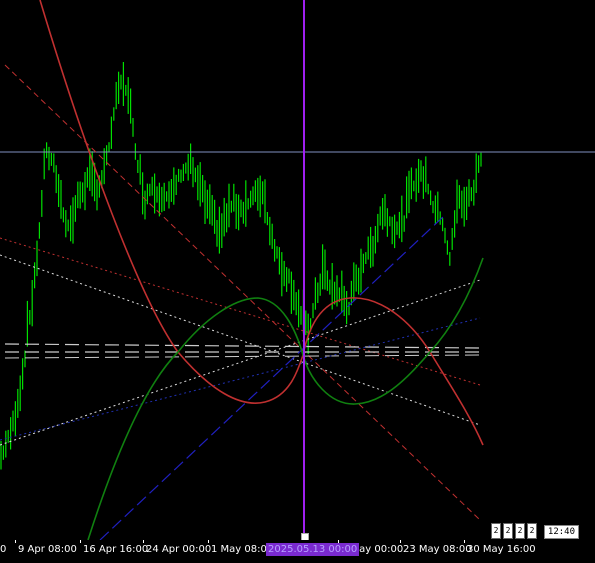 Image resolution: width=595 pixels, height=563 pixels. What do you see at coordinates (561, 532) in the screenshot?
I see `current-time-badge: 12:40` at bounding box center [561, 532].